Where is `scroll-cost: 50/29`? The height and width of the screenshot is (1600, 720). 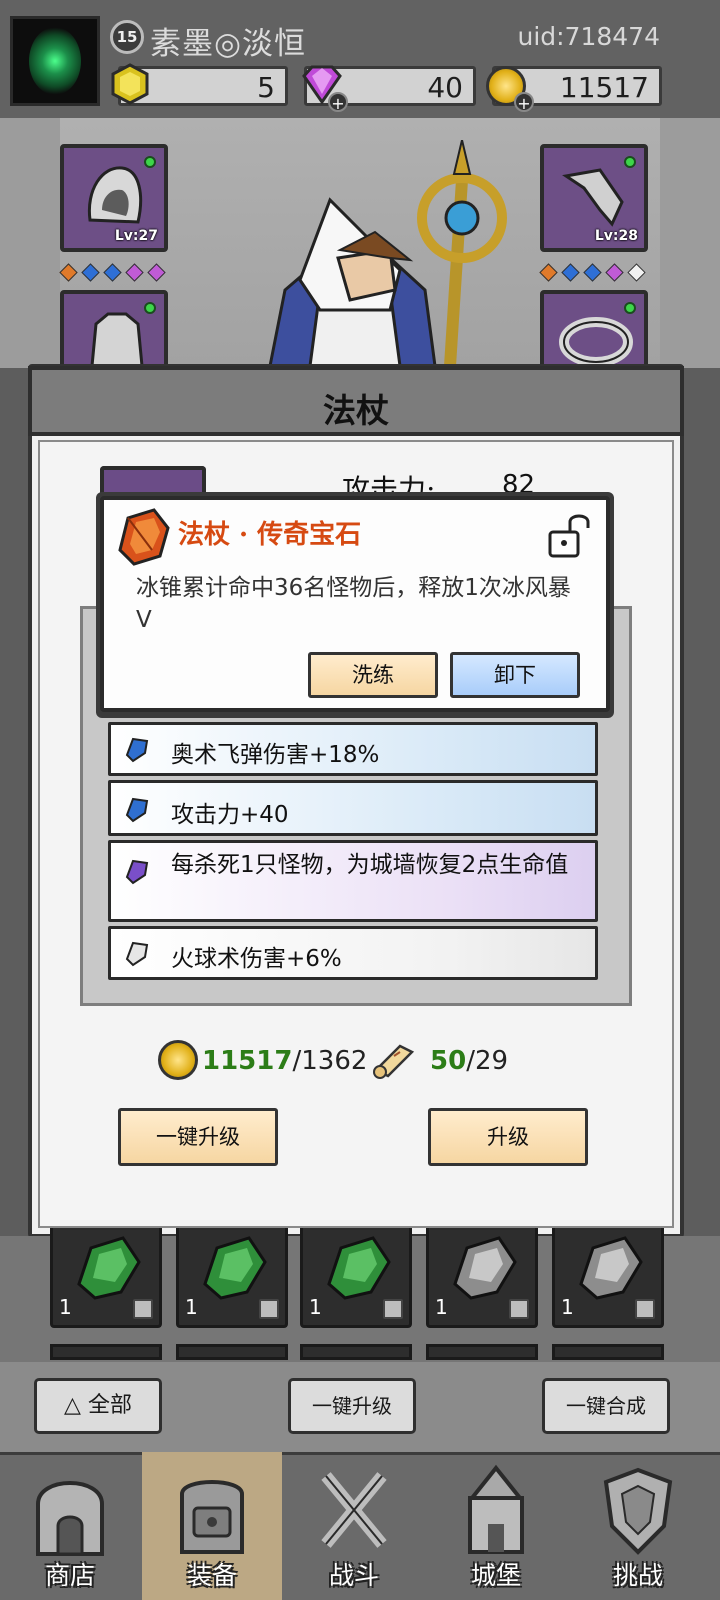
scroll-cost: 50/29 is located at coordinates (469, 1061).